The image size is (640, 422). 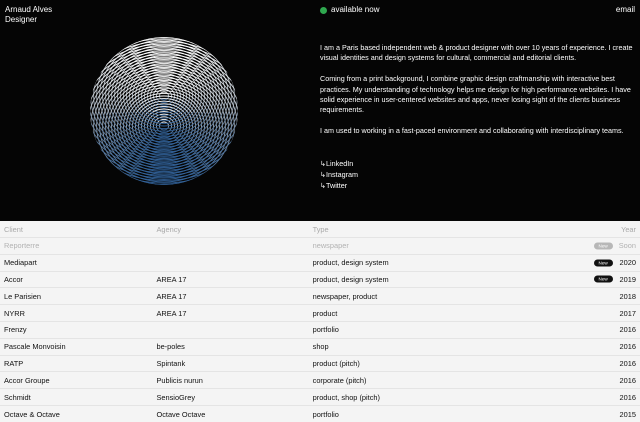 I want to click on type-cell: product (pitch), so click(x=465, y=363).